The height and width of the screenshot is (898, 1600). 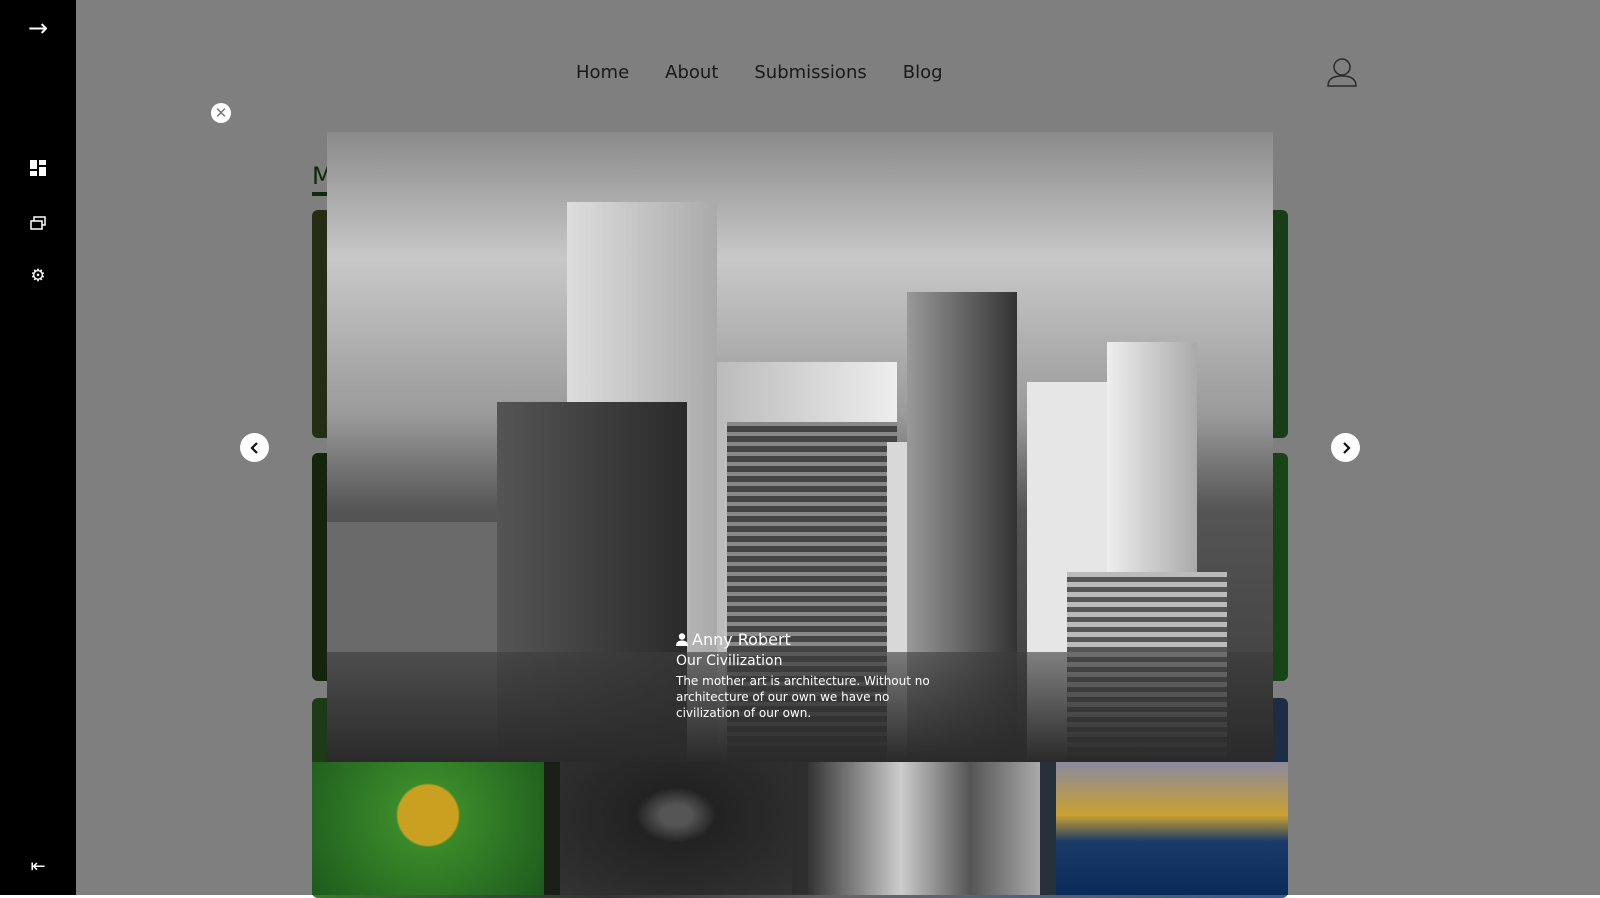 I want to click on photo-title: Our Civilization, so click(x=729, y=661).